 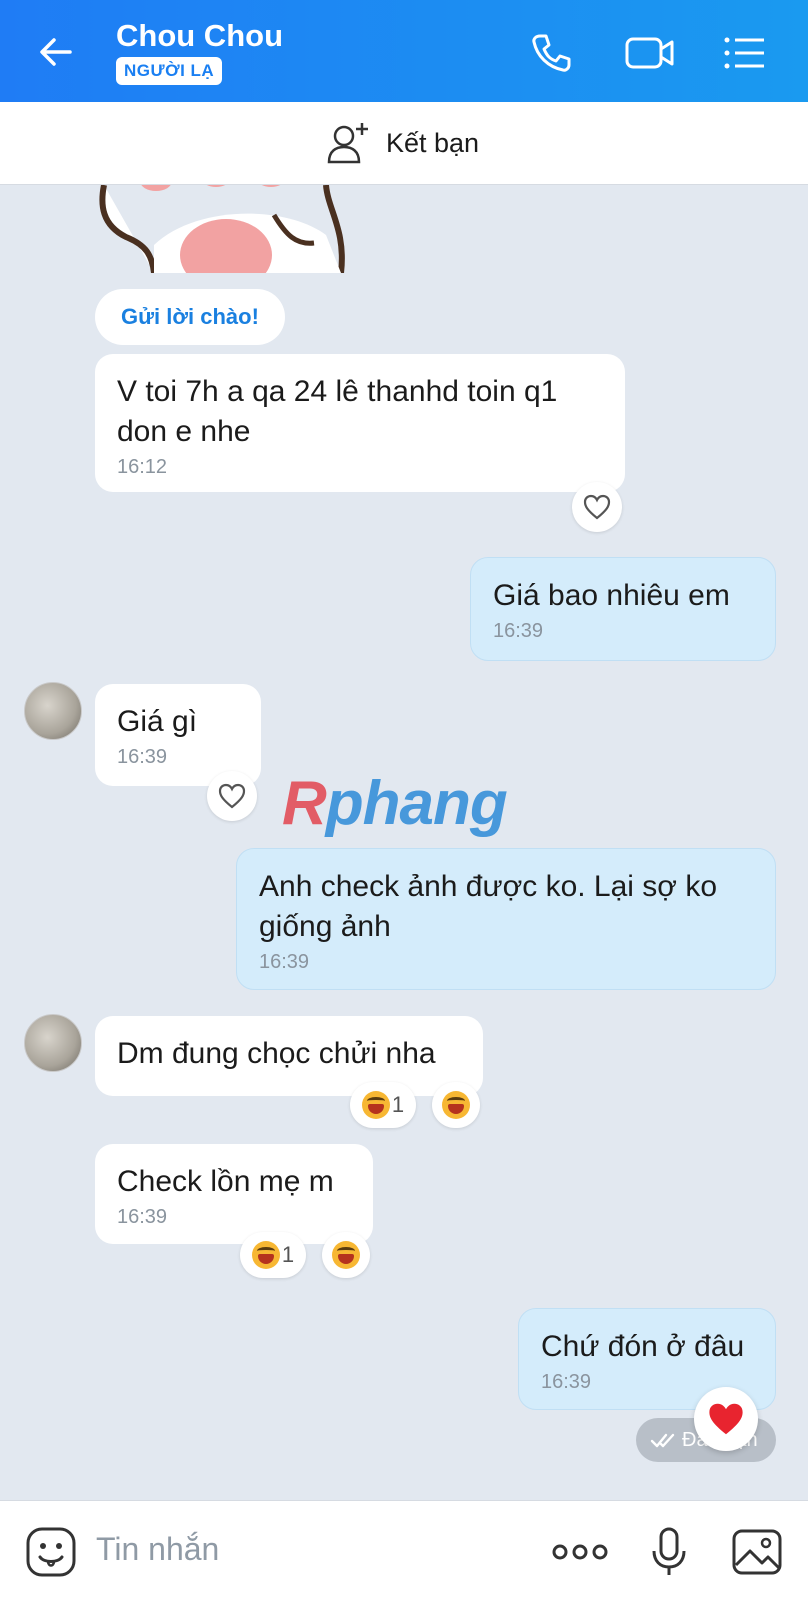 What do you see at coordinates (157, 721) in the screenshot?
I see `message-text: Giá gì` at bounding box center [157, 721].